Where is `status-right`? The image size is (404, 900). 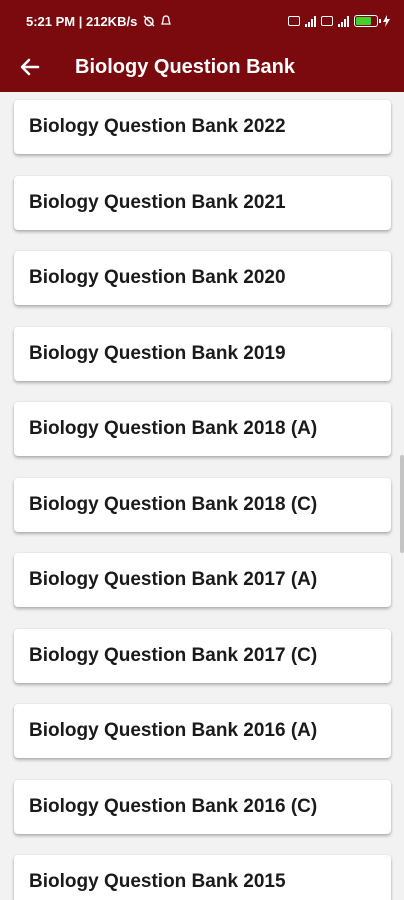
status-right is located at coordinates (339, 21).